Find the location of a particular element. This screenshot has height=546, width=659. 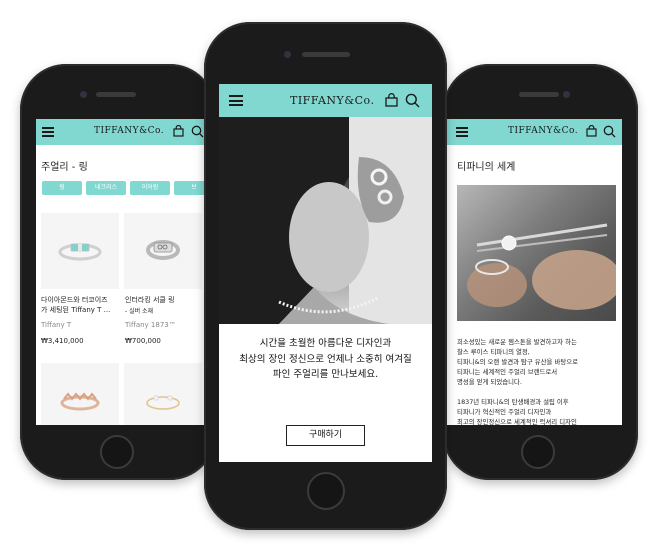

ring-gold-diamond-image is located at coordinates (163, 402).